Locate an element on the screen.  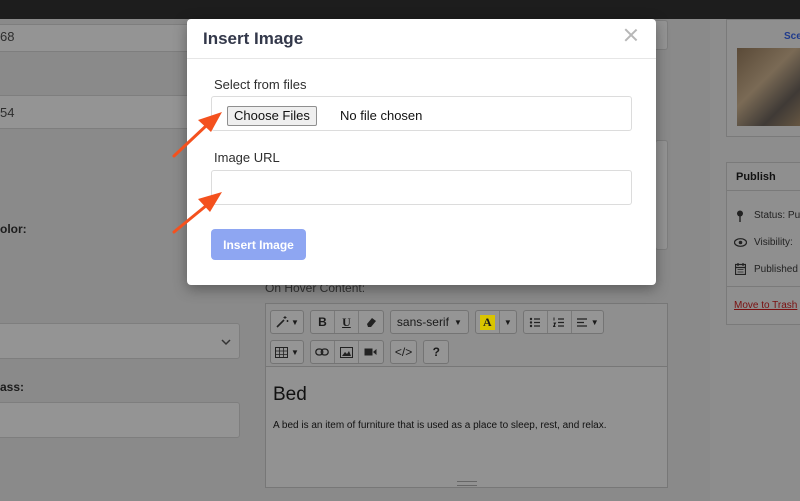
arrow-to-choose-files is located at coordinates (197, 135).